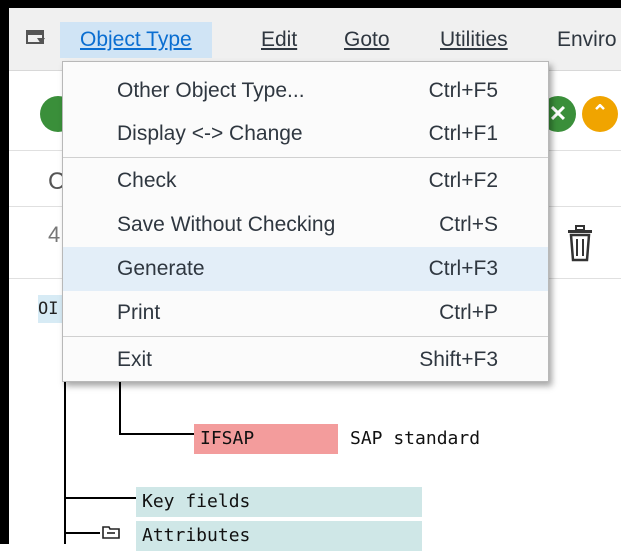  I want to click on menu-environment: Enviro, so click(587, 40).